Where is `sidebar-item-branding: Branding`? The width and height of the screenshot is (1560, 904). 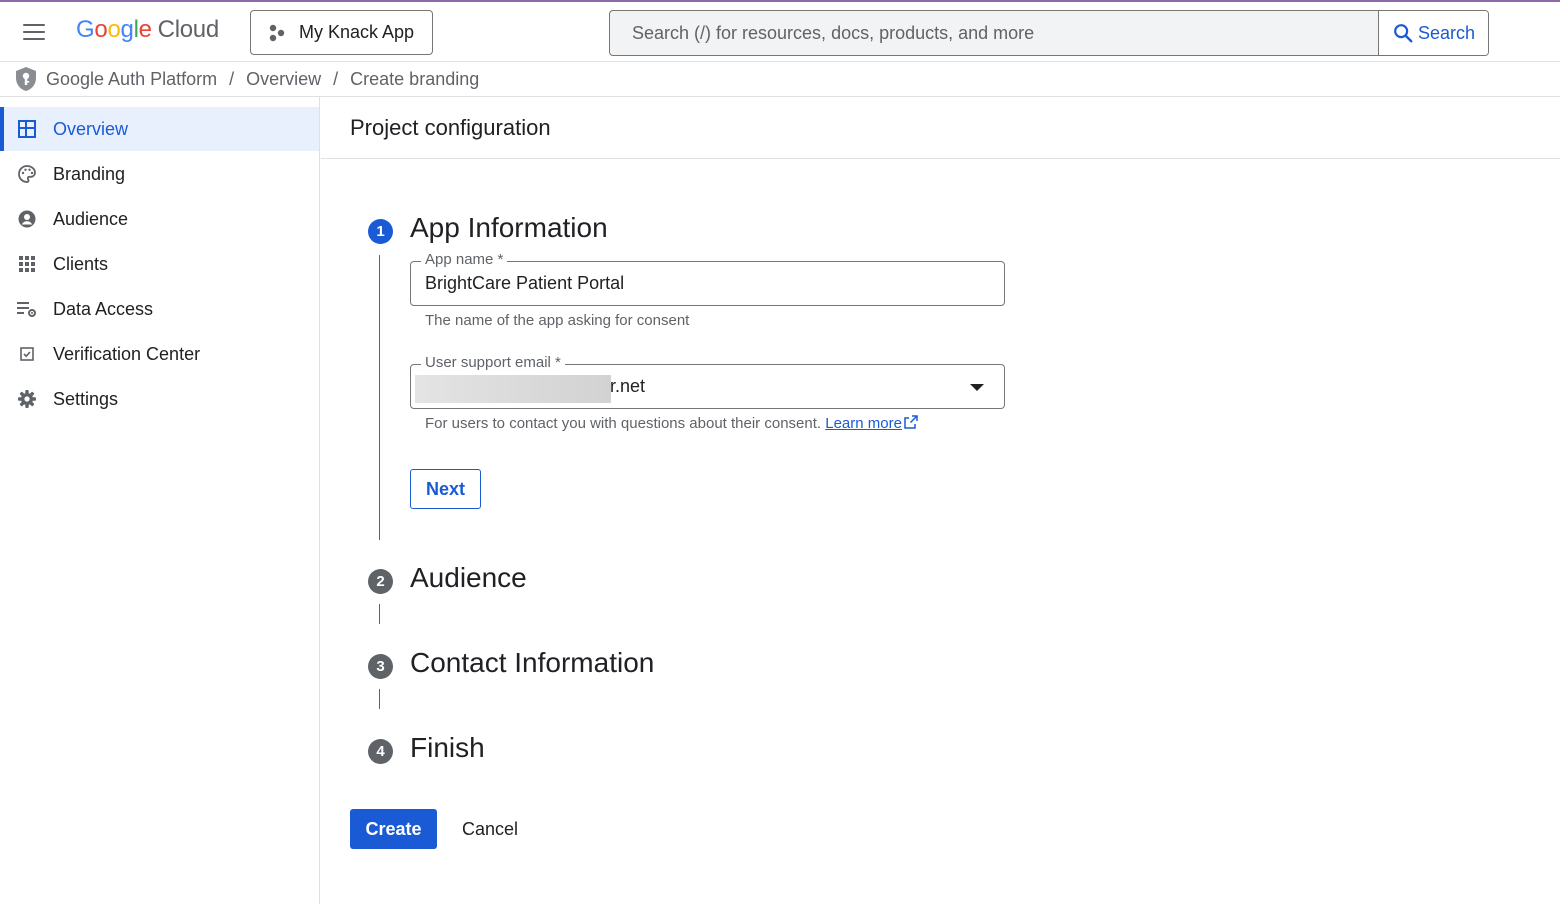 sidebar-item-branding: Branding is located at coordinates (159, 174).